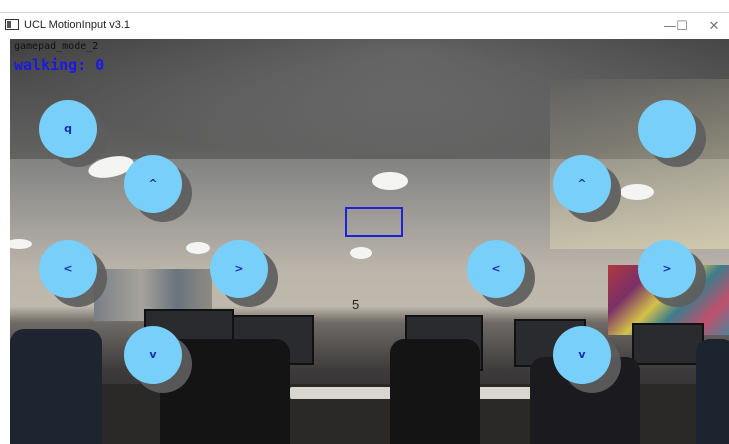 The width and height of the screenshot is (729, 444). What do you see at coordinates (374, 222) in the screenshot?
I see `center-tracking-box` at bounding box center [374, 222].